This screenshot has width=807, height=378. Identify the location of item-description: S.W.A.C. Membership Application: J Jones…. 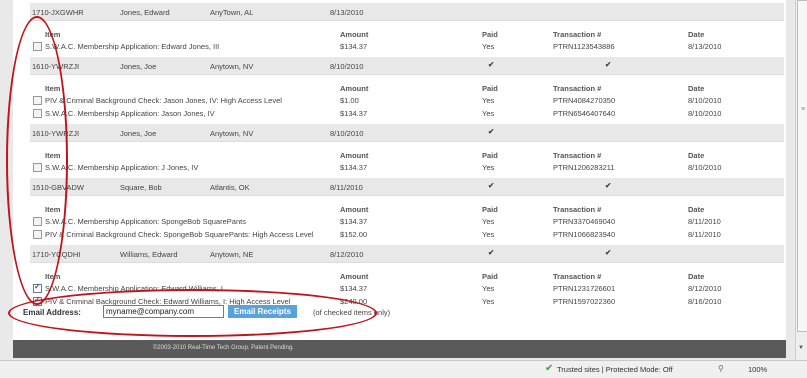
(122, 167).